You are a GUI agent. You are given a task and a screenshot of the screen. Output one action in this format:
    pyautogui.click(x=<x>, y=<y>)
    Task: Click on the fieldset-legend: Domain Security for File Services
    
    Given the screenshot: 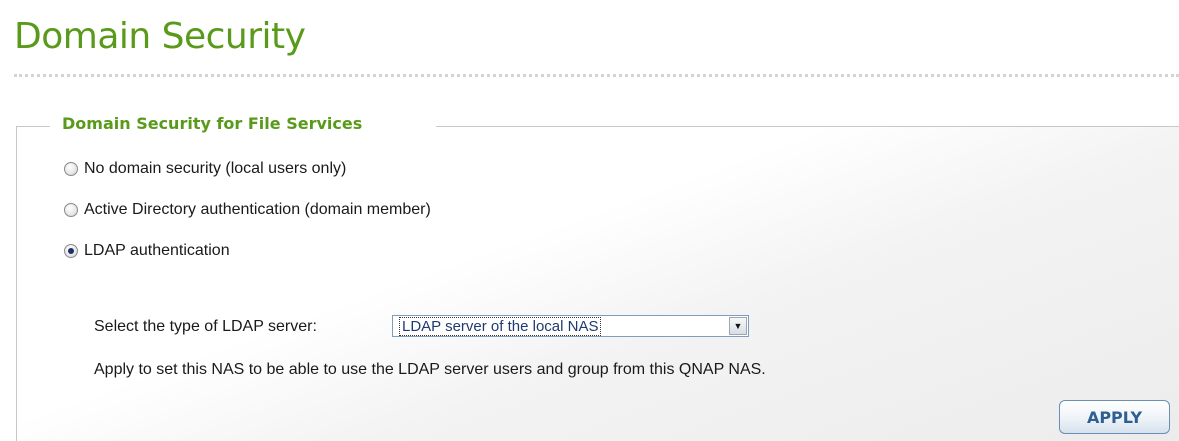 What is the action you would take?
    pyautogui.click(x=212, y=123)
    